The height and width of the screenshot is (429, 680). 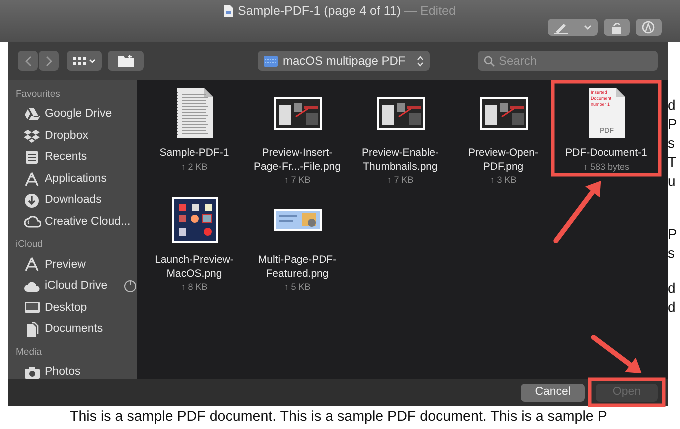 I want to click on new-folder-icon, so click(x=126, y=61).